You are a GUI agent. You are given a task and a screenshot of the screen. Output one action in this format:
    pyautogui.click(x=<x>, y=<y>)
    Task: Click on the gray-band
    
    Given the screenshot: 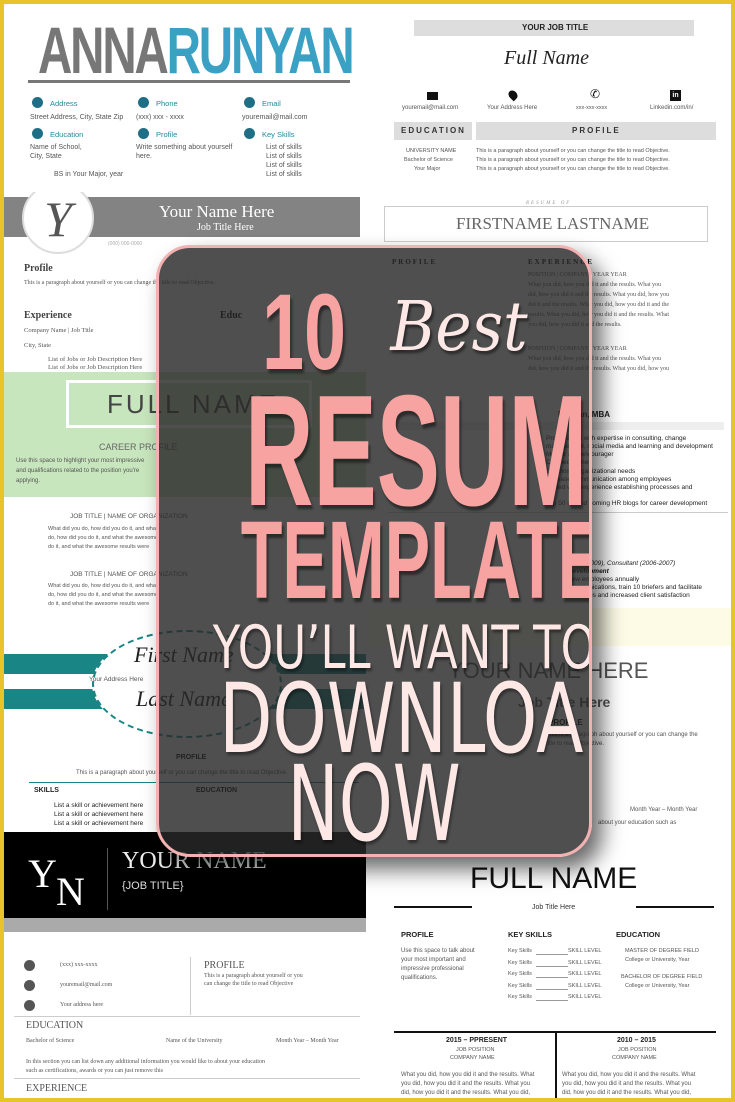 What is the action you would take?
    pyautogui.click(x=185, y=925)
    